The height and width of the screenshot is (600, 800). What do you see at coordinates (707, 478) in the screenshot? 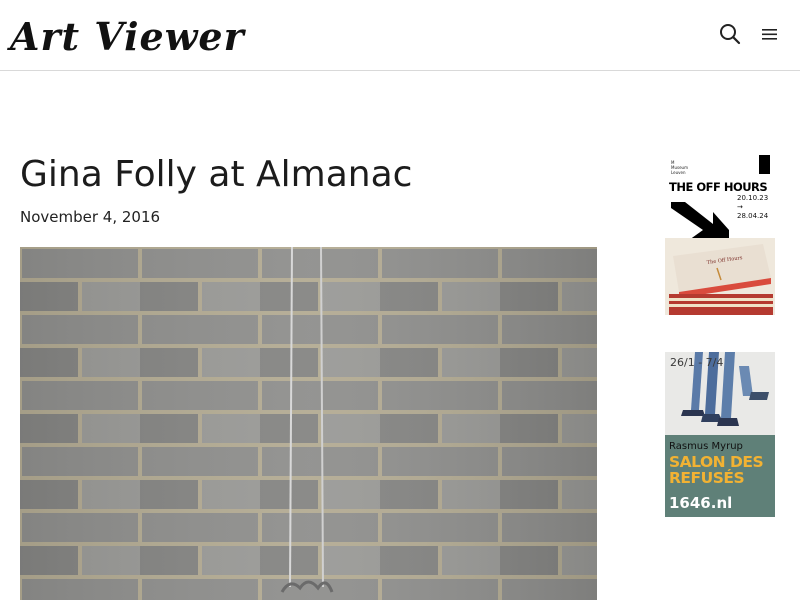
I see `ad-title-line: REFUSÉS` at bounding box center [707, 478].